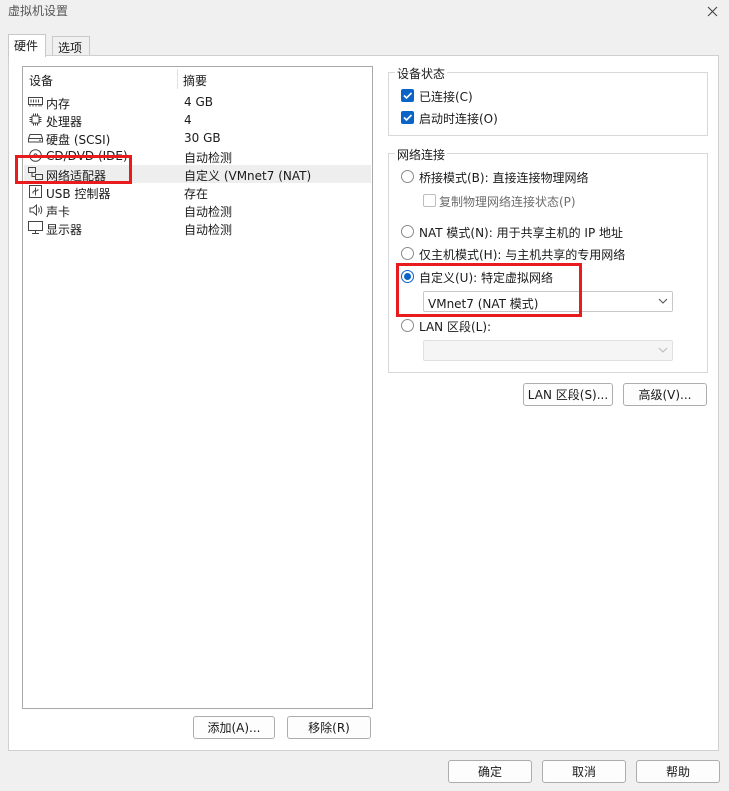  Describe the element at coordinates (446, 96) in the screenshot. I see `connected-label: 已连接(C)` at that location.